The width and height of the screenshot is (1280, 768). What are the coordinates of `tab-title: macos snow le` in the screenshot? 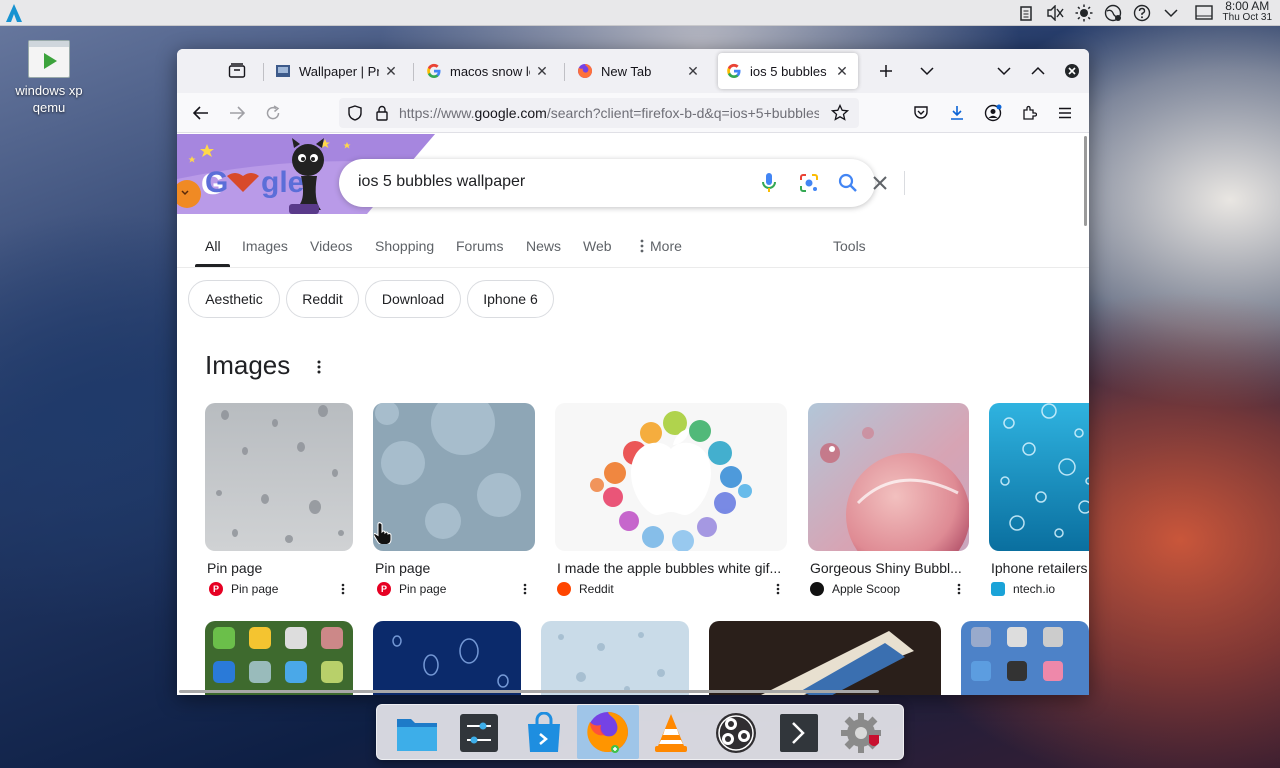 It's located at (490, 71).